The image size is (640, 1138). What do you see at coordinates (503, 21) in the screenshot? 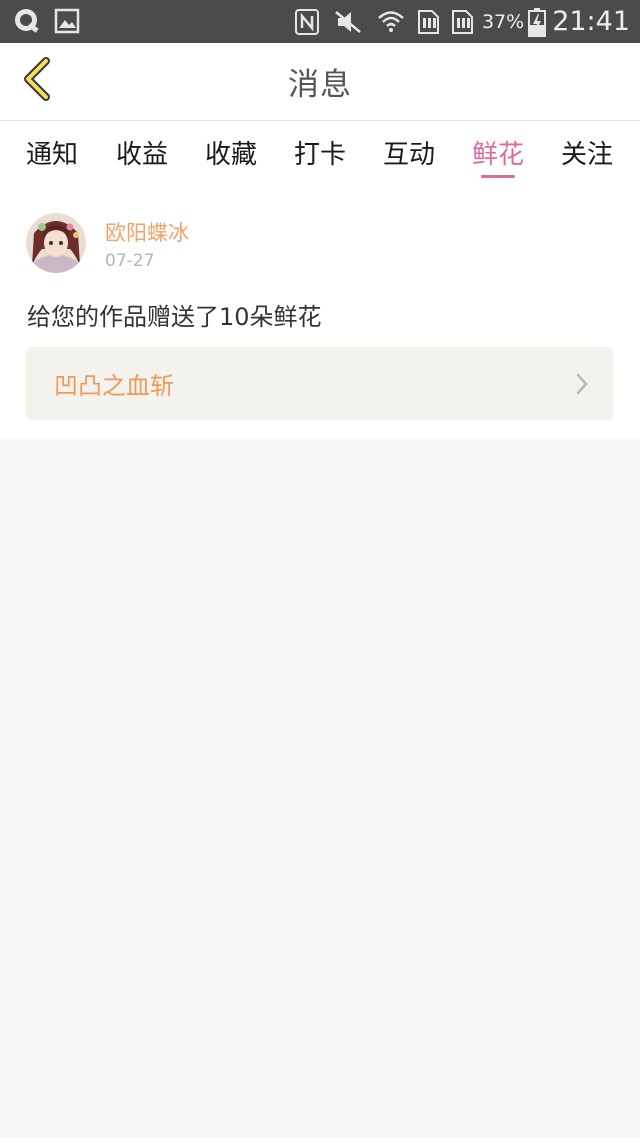
I see `battery-percent: 37%` at bounding box center [503, 21].